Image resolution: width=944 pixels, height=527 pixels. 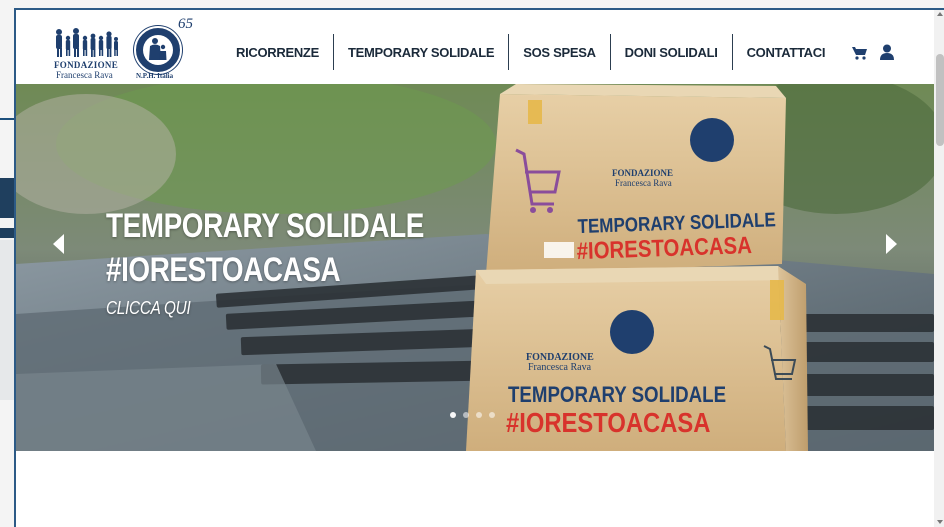 What do you see at coordinates (265, 248) in the screenshot?
I see `slide-title: TEMPORARY SOLIDALE #IORESTOACASA` at bounding box center [265, 248].